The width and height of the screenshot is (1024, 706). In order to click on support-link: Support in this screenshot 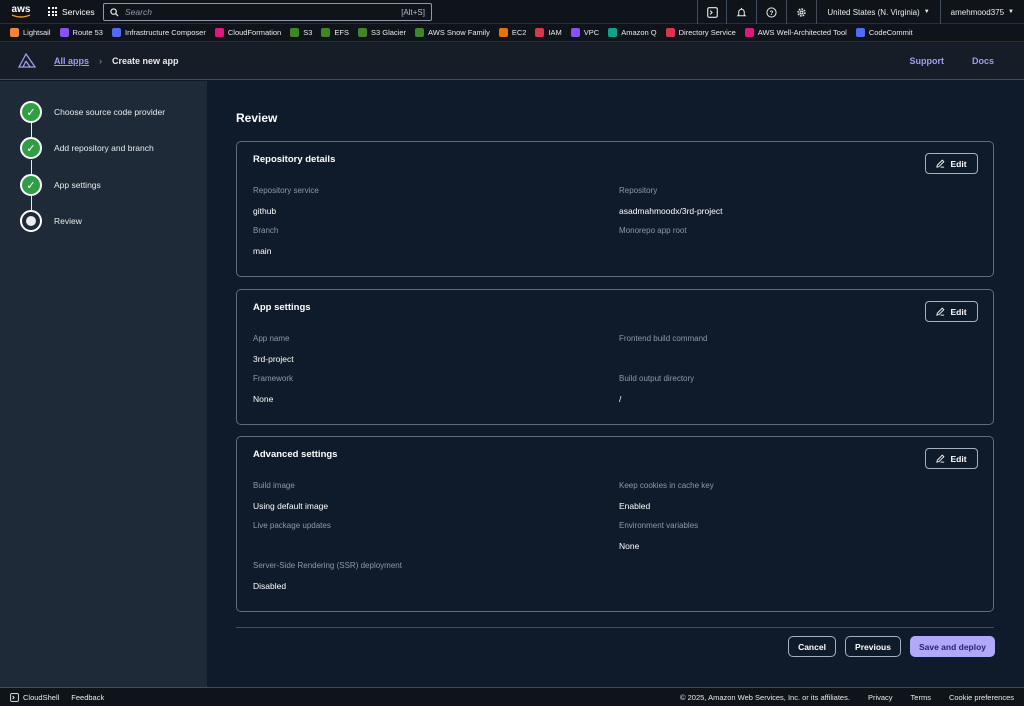, I will do `click(926, 61)`.